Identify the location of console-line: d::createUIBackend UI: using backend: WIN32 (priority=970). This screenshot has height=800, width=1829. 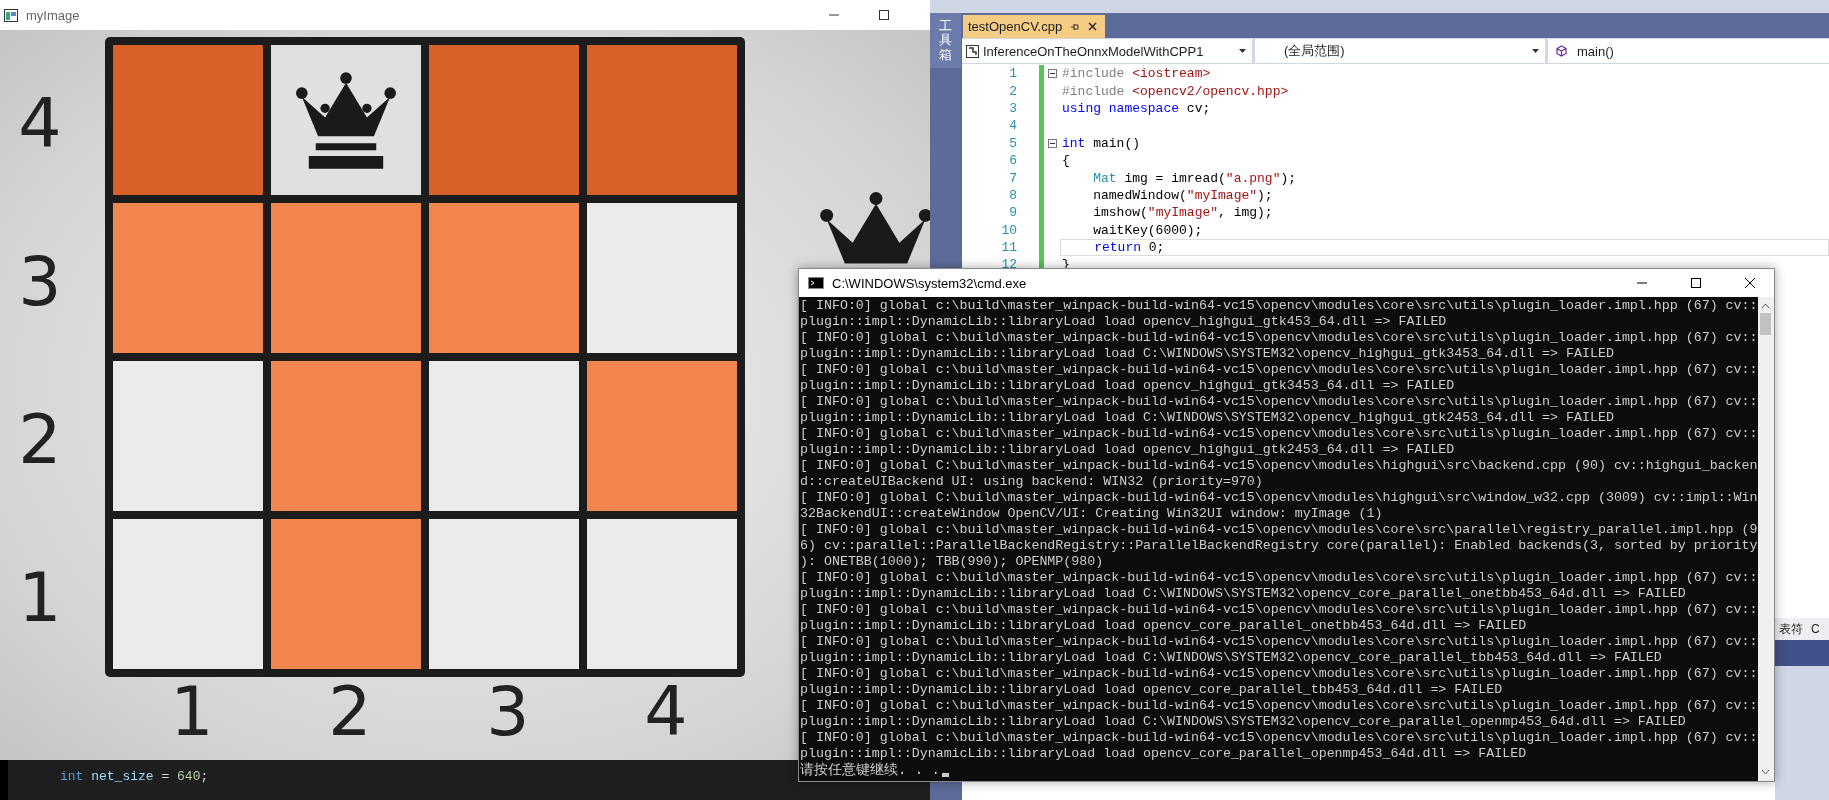
(1032, 482).